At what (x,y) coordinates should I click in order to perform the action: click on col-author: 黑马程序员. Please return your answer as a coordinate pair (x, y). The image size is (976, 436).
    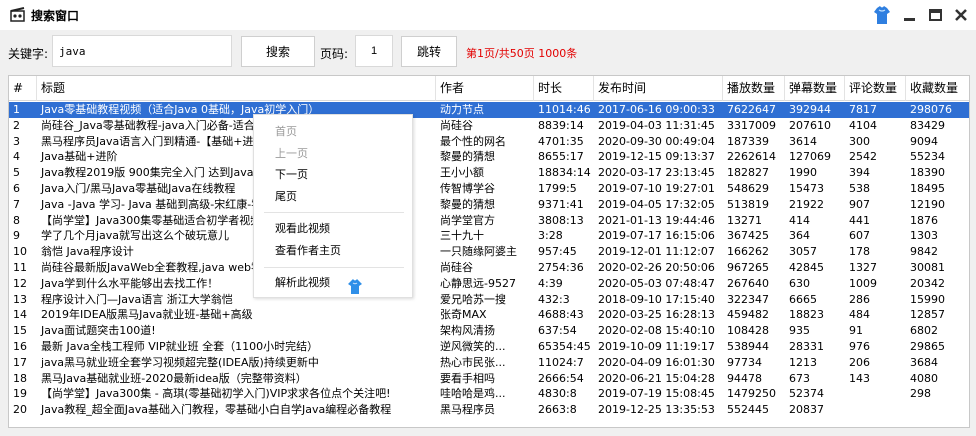
    Looking at the image, I should click on (467, 410).